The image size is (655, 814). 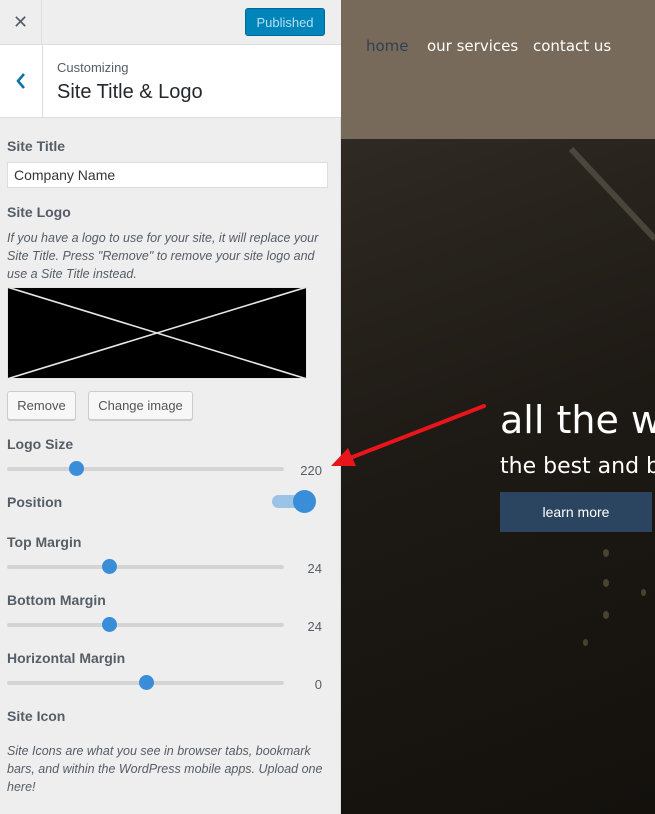 I want to click on background-beam, so click(x=611, y=194).